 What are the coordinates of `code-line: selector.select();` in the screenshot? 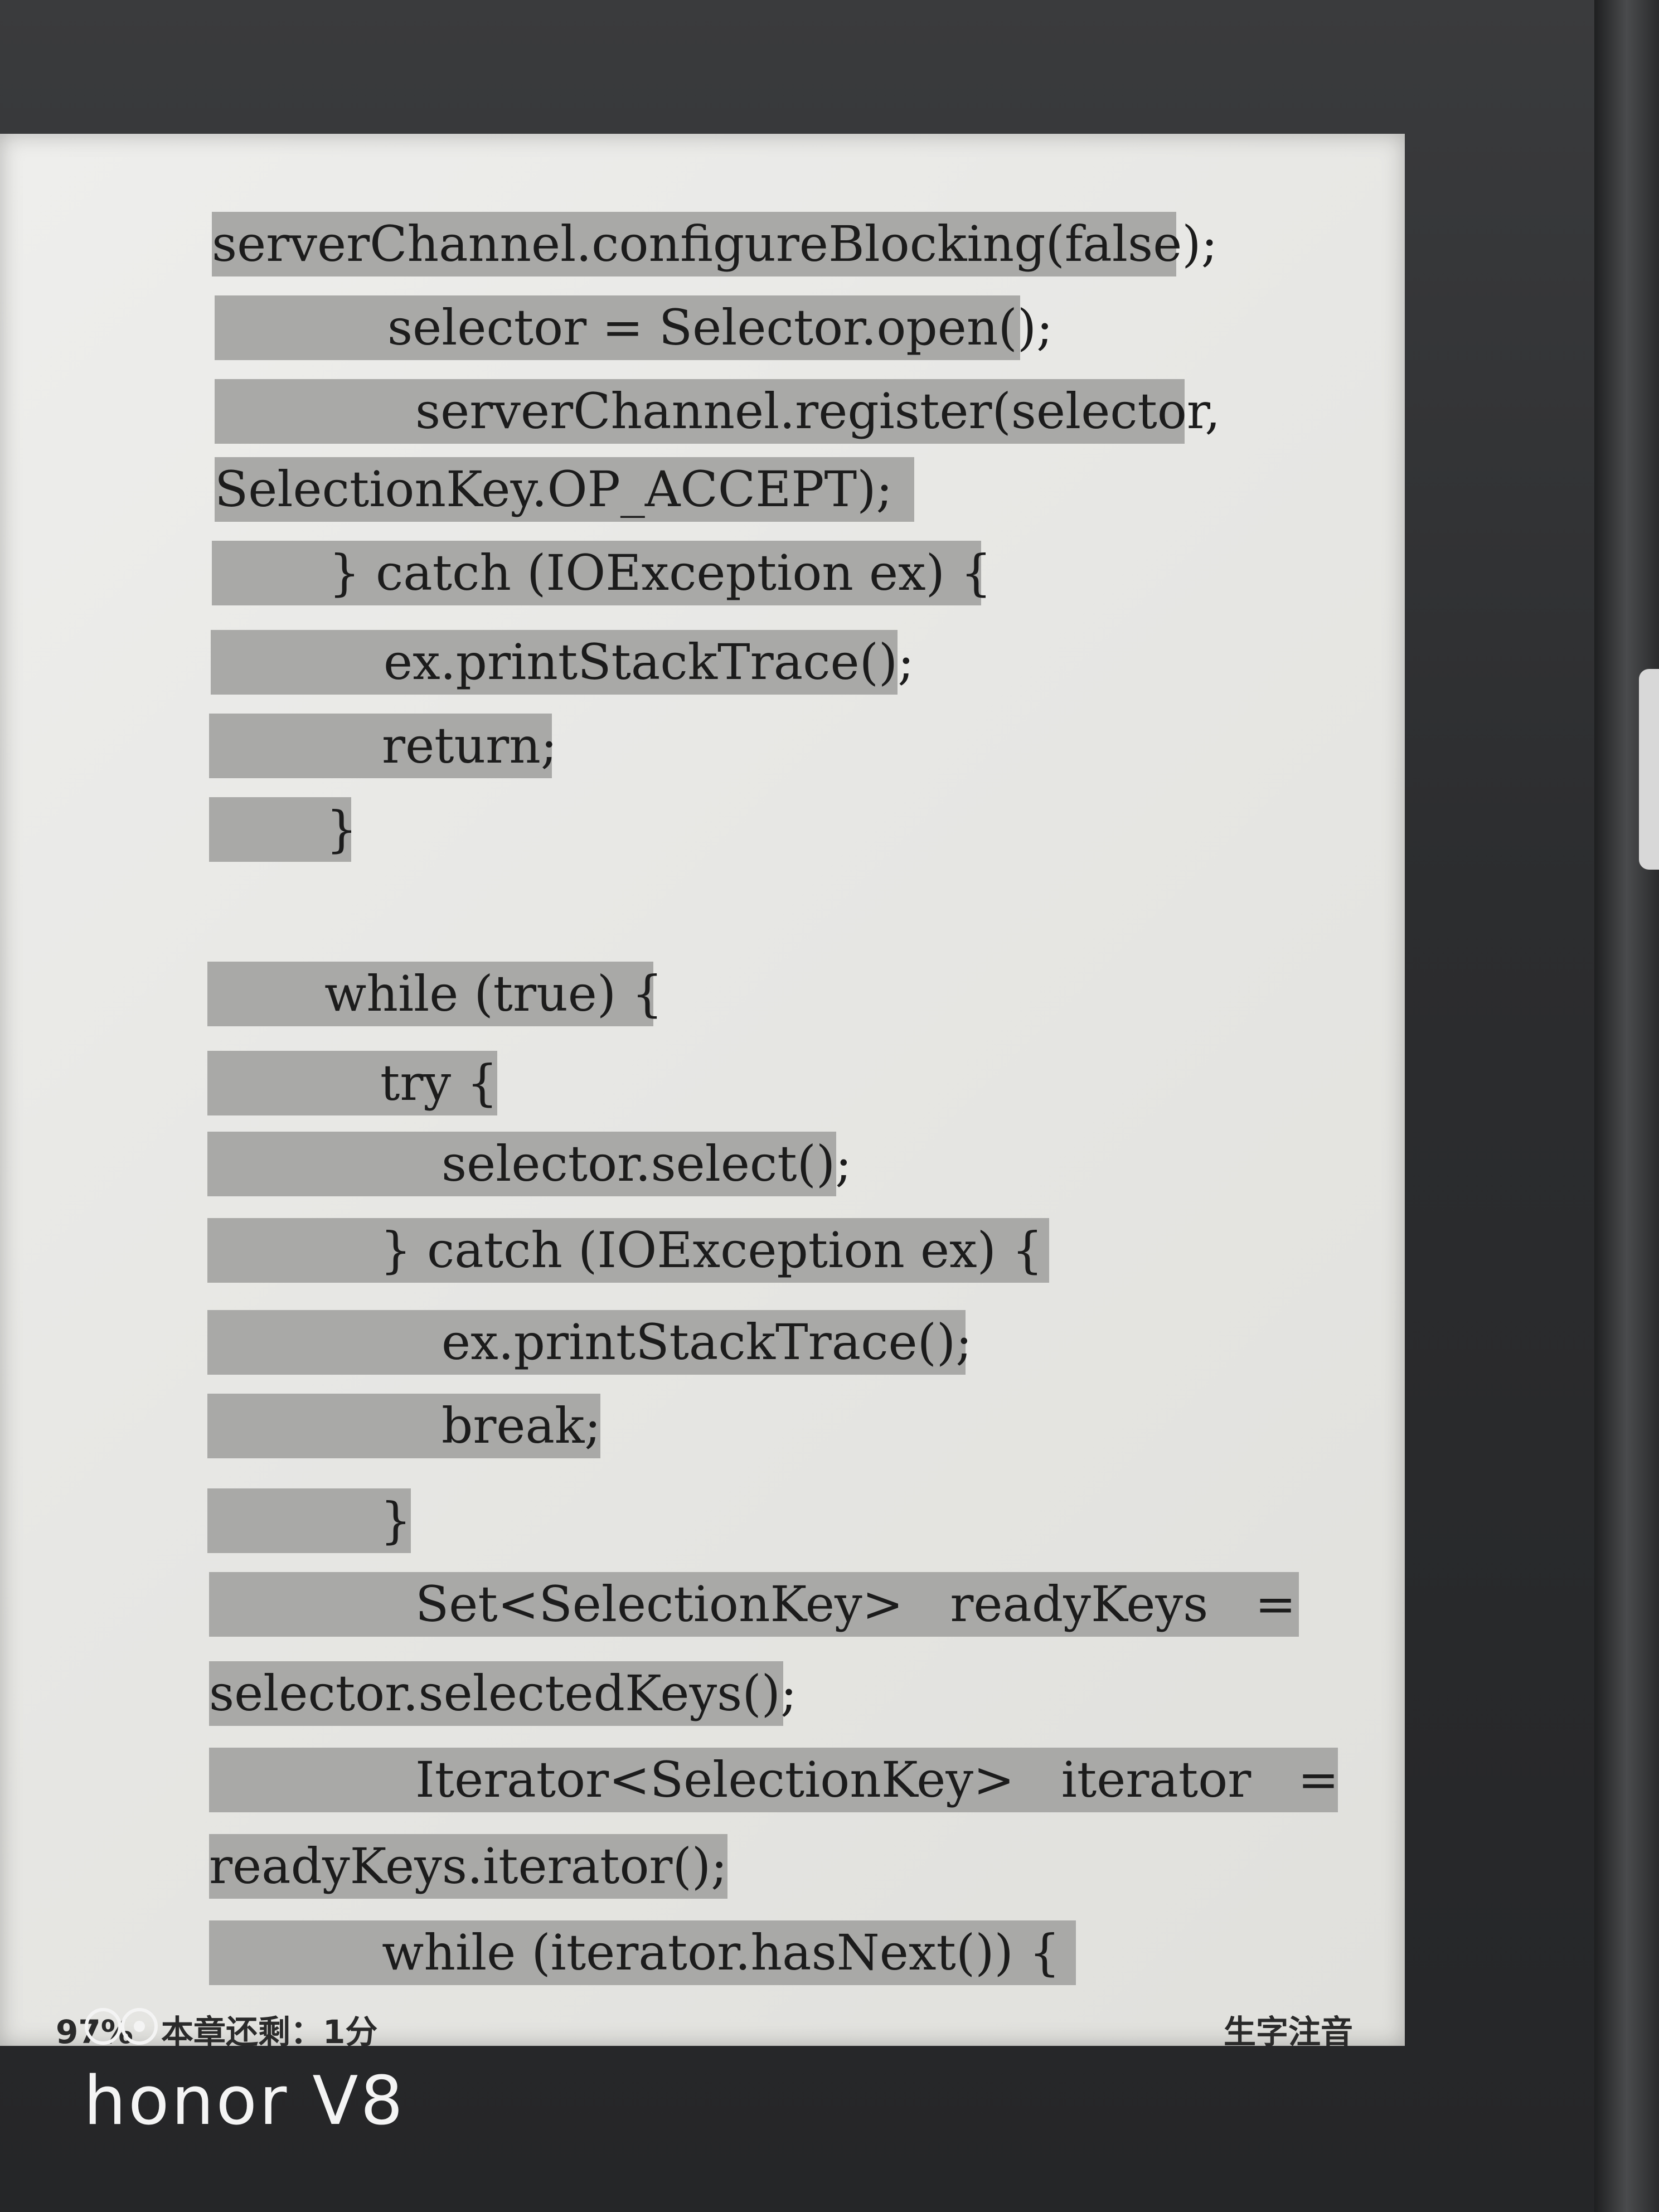 It's located at (529, 1164).